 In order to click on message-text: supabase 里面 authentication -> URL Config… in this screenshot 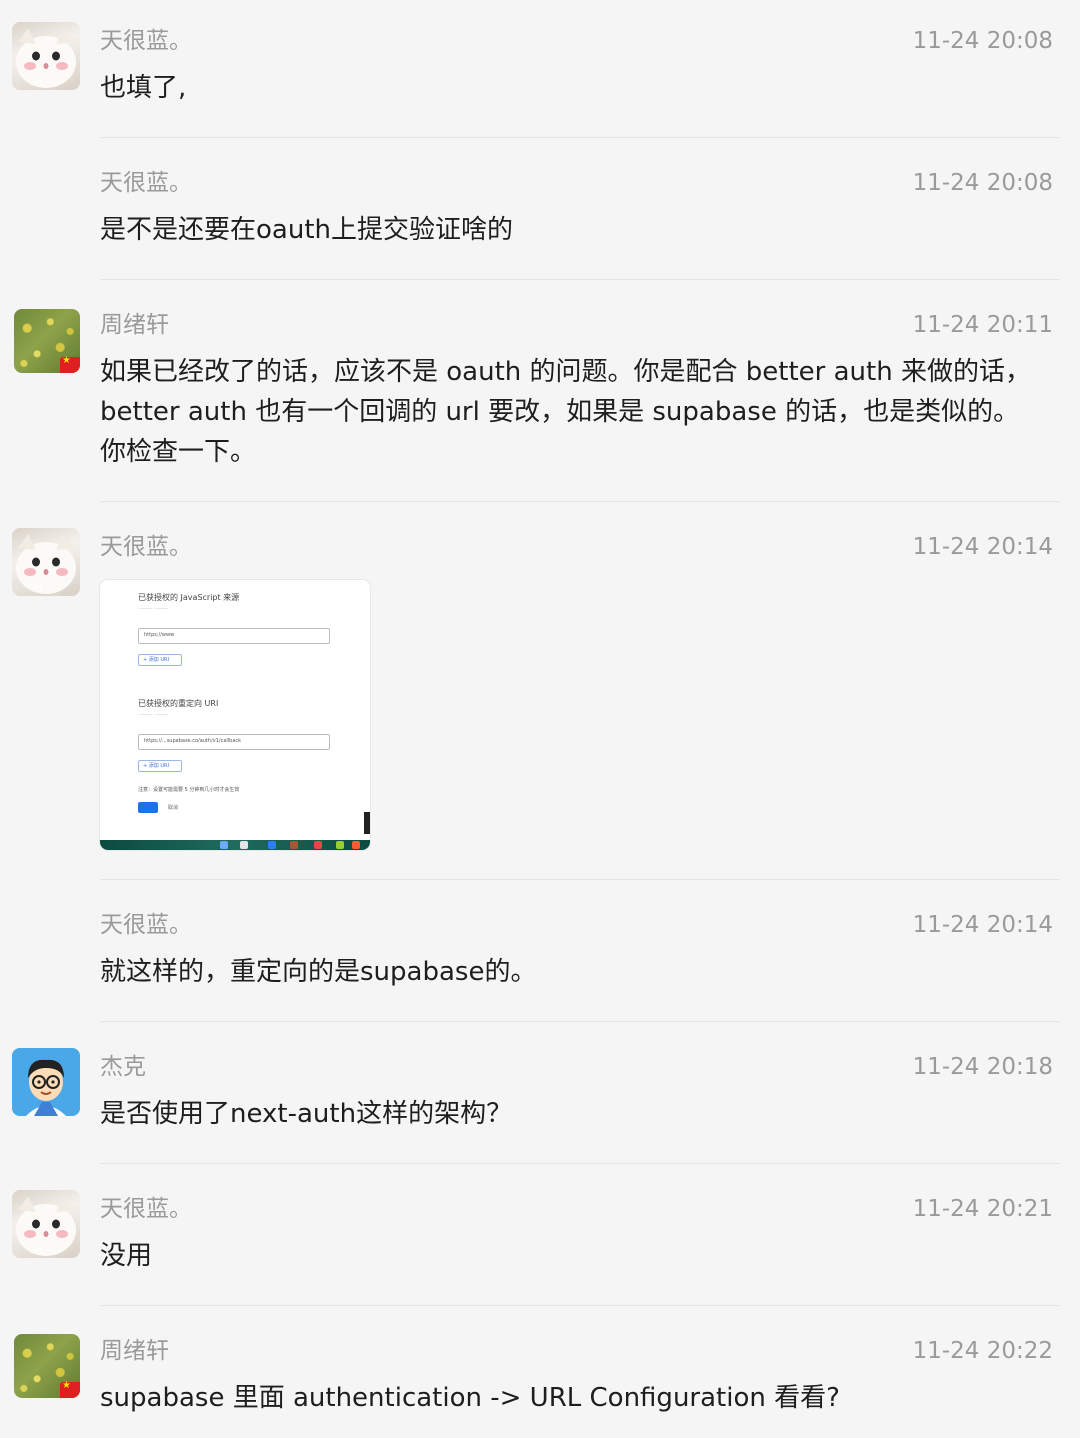, I will do `click(470, 1398)`.